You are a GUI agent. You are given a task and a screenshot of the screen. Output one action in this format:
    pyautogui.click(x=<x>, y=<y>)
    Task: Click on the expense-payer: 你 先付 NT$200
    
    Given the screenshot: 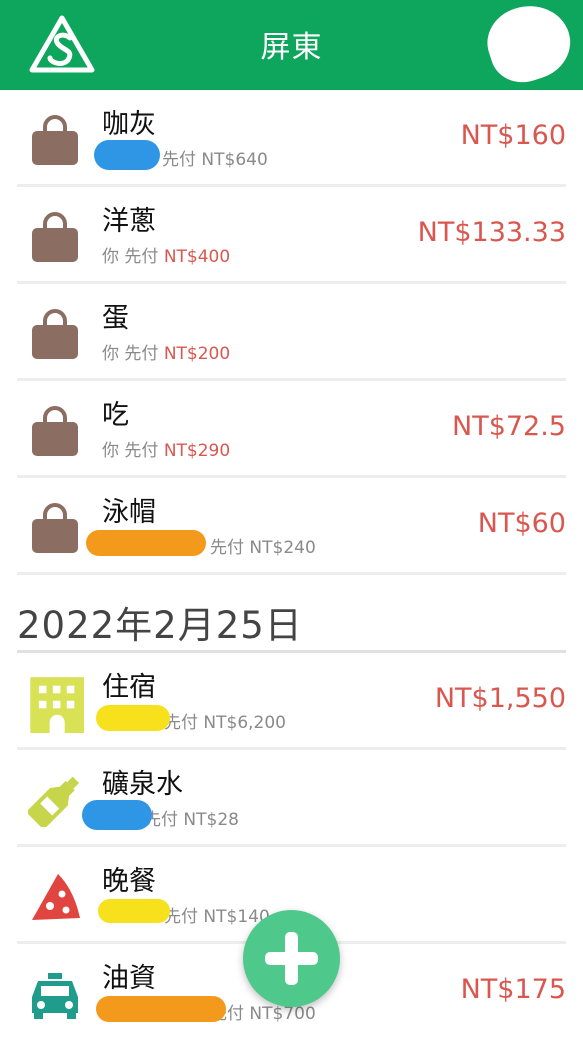 What is the action you would take?
    pyautogui.click(x=166, y=354)
    